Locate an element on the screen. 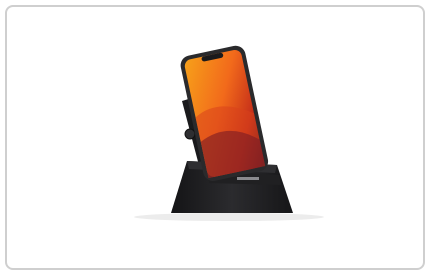 Image resolution: width=432 pixels, height=277 pixels. stand-hinge is located at coordinates (190, 134).